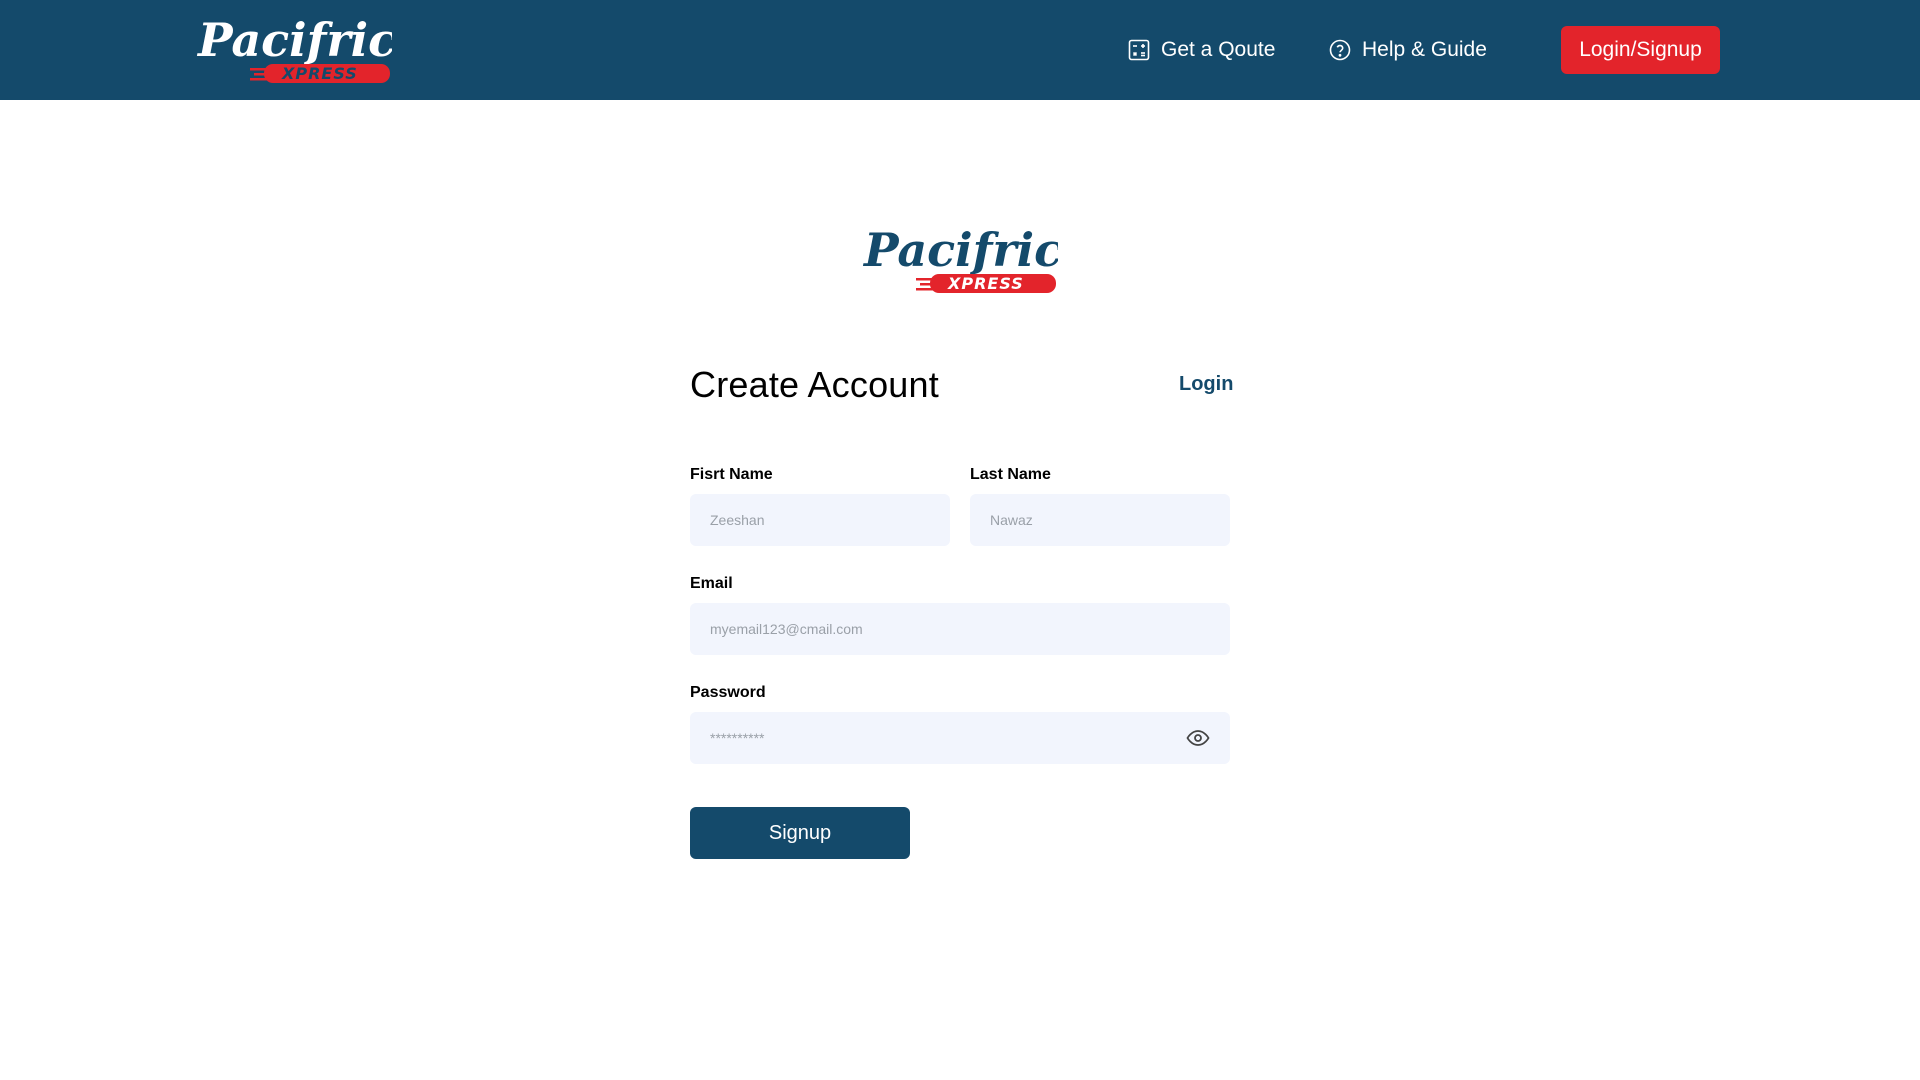 This screenshot has width=1920, height=1080. I want to click on last-name-input, so click(1100, 520).